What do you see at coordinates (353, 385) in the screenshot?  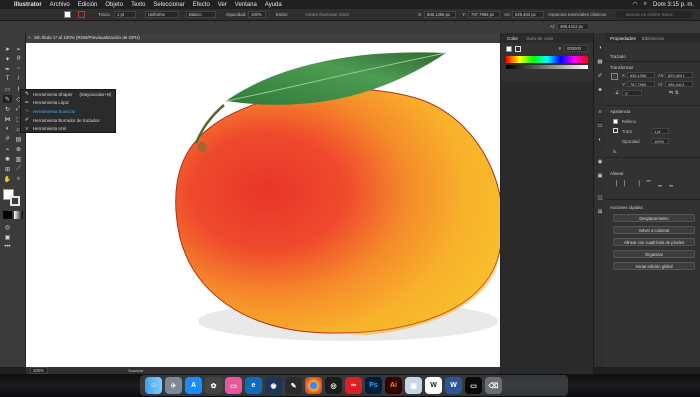 I see `dock-creative-cloud-icon: ∞` at bounding box center [353, 385].